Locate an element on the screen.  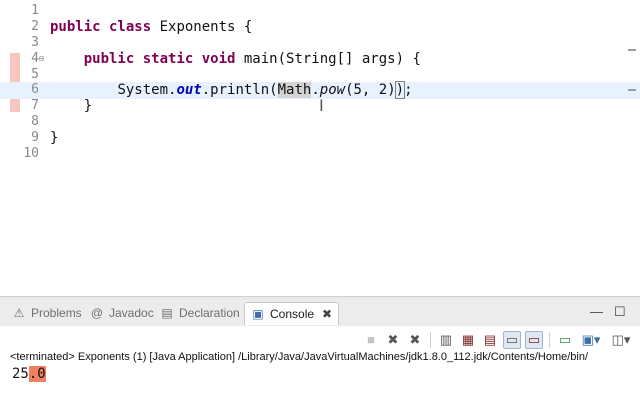
code-text: public static void main(String[] args) { is located at coordinates (235, 59).